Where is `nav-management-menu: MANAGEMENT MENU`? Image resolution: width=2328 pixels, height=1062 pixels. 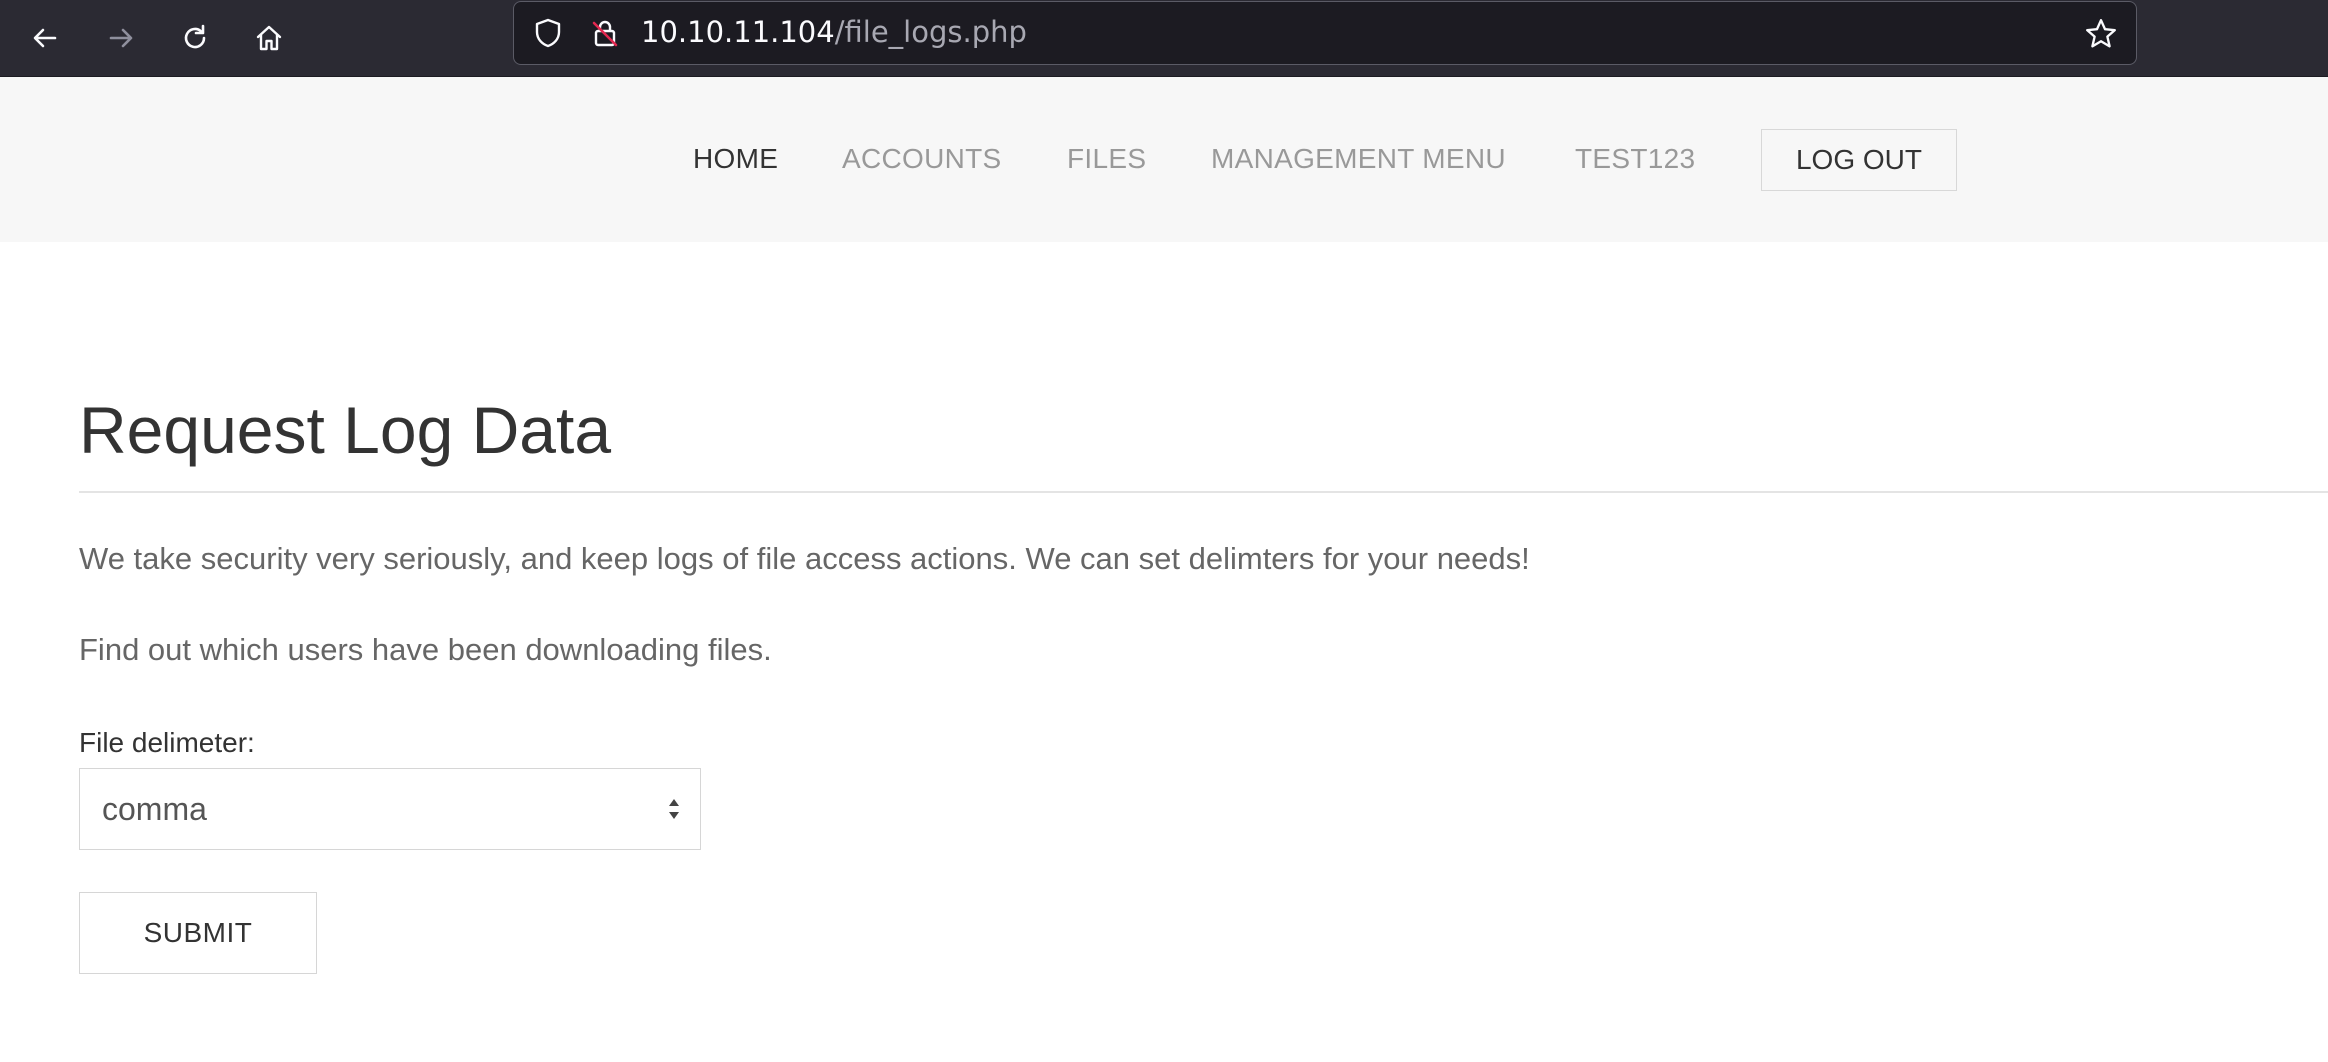
nav-management-menu: MANAGEMENT MENU is located at coordinates (1358, 159).